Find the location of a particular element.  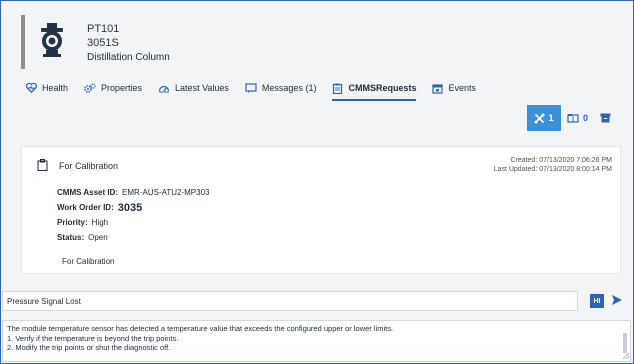

heart-pulse-icon is located at coordinates (31, 88).